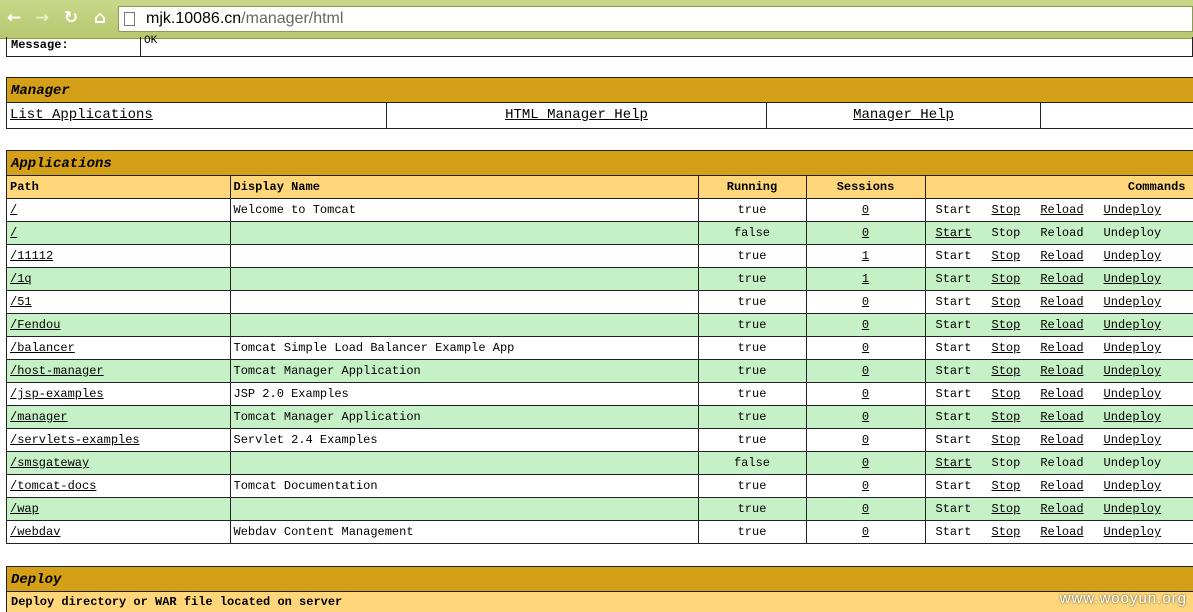 This screenshot has width=1193, height=612. Describe the element at coordinates (305, 486) in the screenshot. I see `app-display-name: Tomcat Documentation` at that location.